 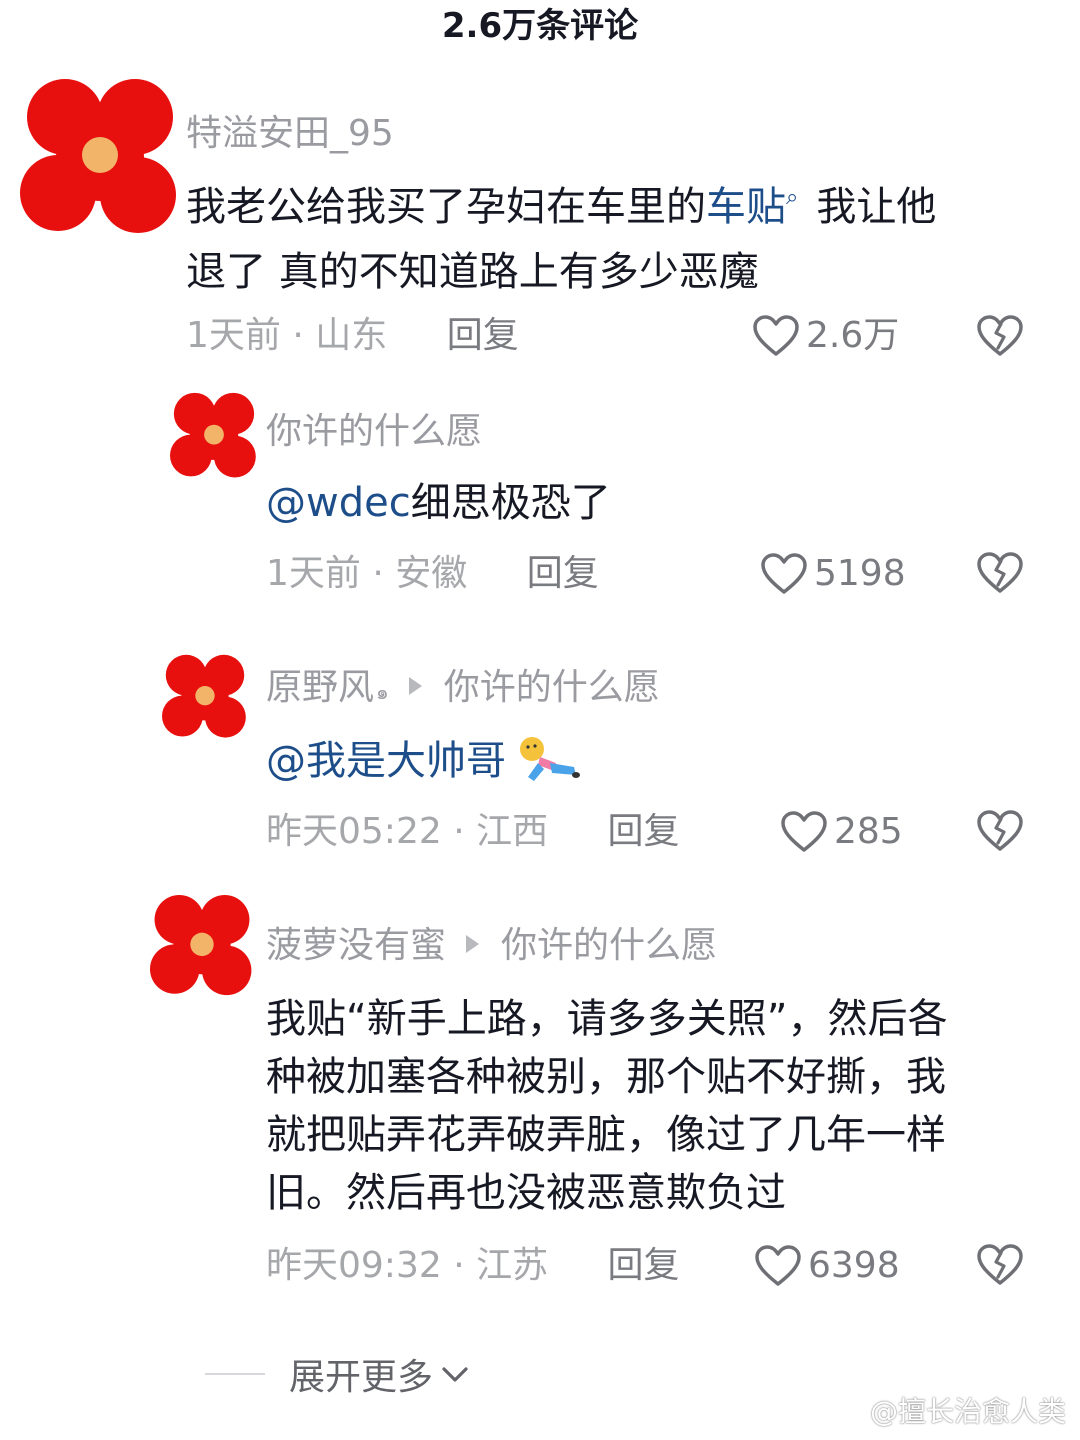 What do you see at coordinates (367, 573) in the screenshot?
I see `comment-time-location: 1天前 · 安徽` at bounding box center [367, 573].